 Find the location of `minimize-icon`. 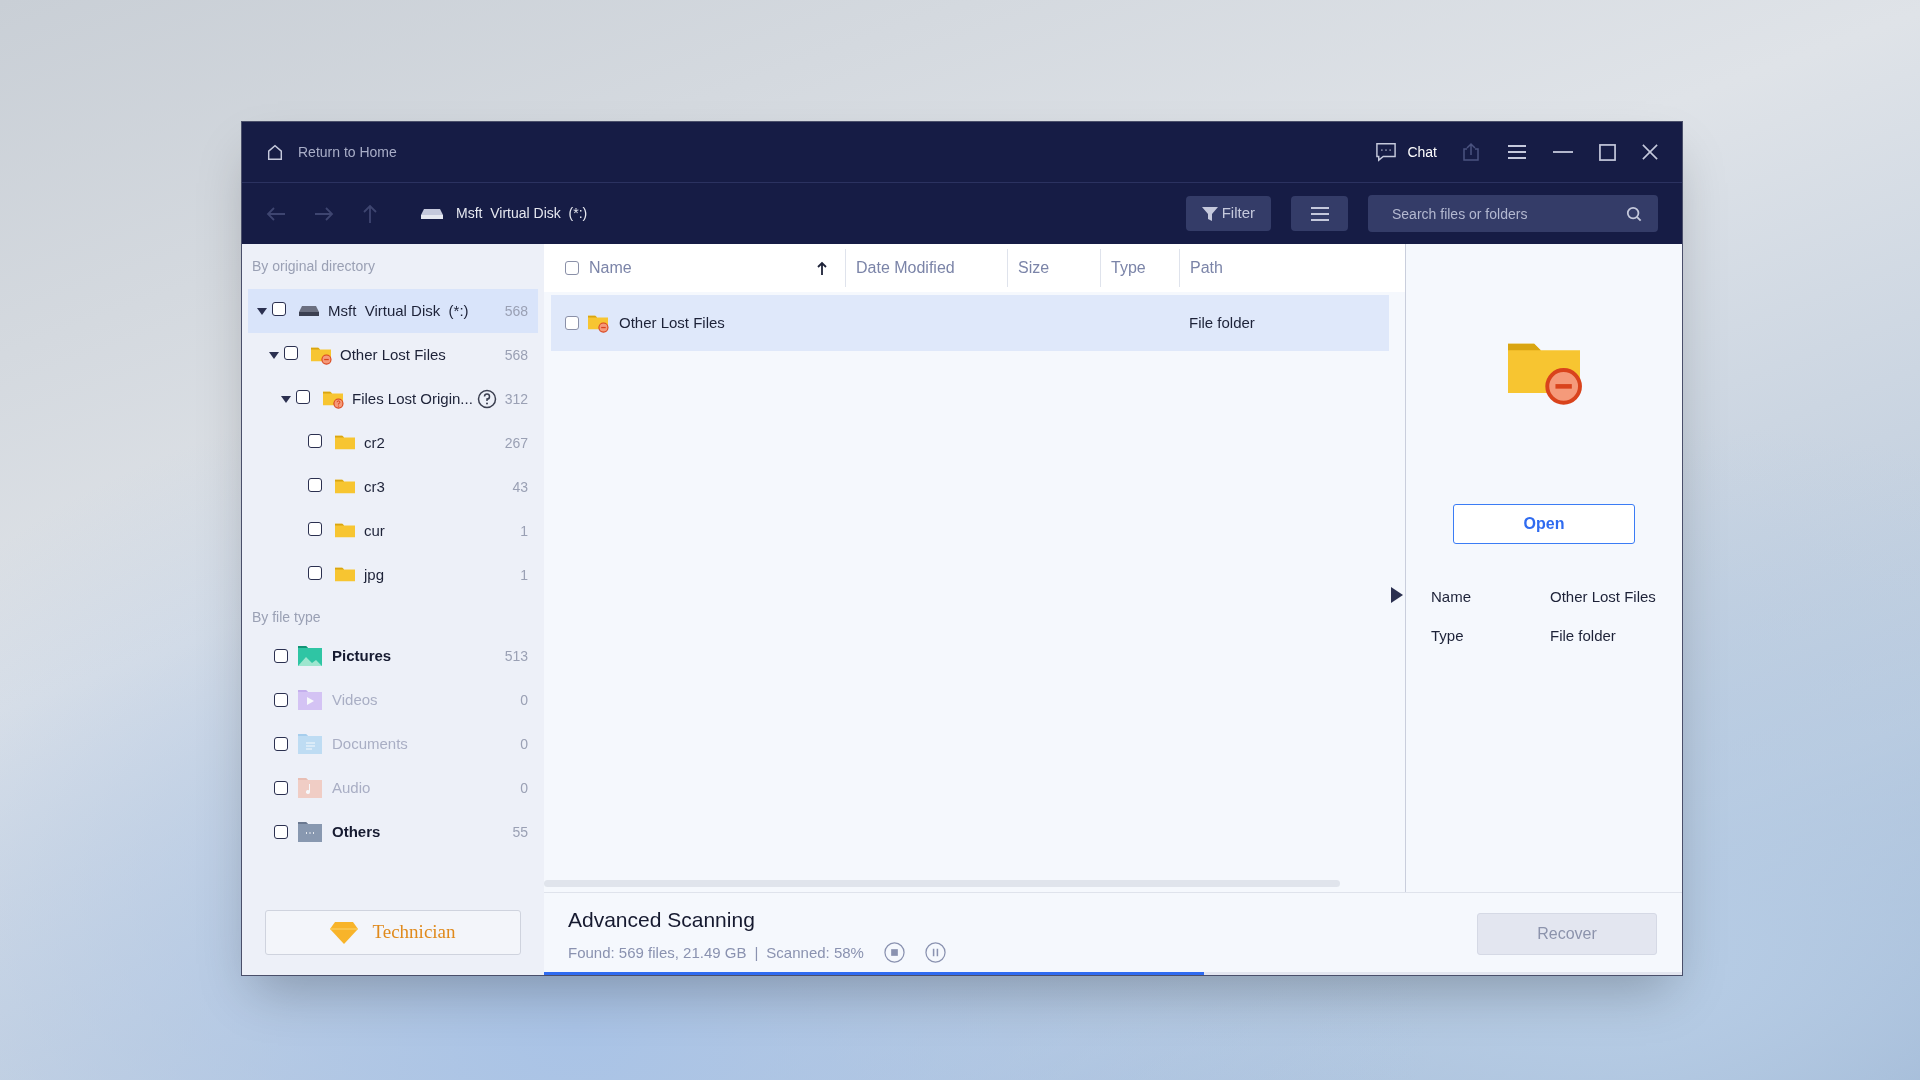

minimize-icon is located at coordinates (1563, 152).